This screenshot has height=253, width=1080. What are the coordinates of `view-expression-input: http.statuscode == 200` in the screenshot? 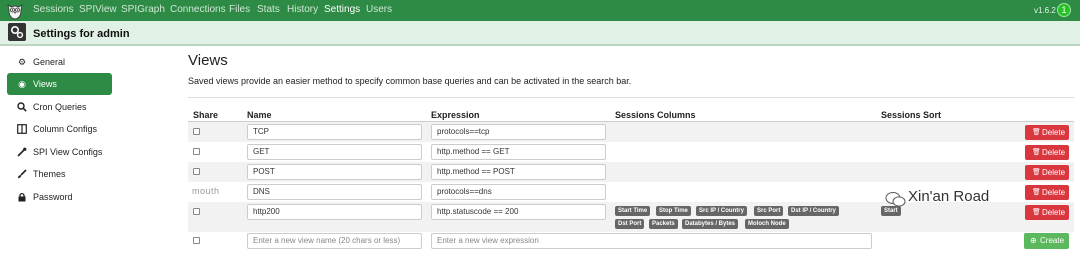 It's located at (518, 212).